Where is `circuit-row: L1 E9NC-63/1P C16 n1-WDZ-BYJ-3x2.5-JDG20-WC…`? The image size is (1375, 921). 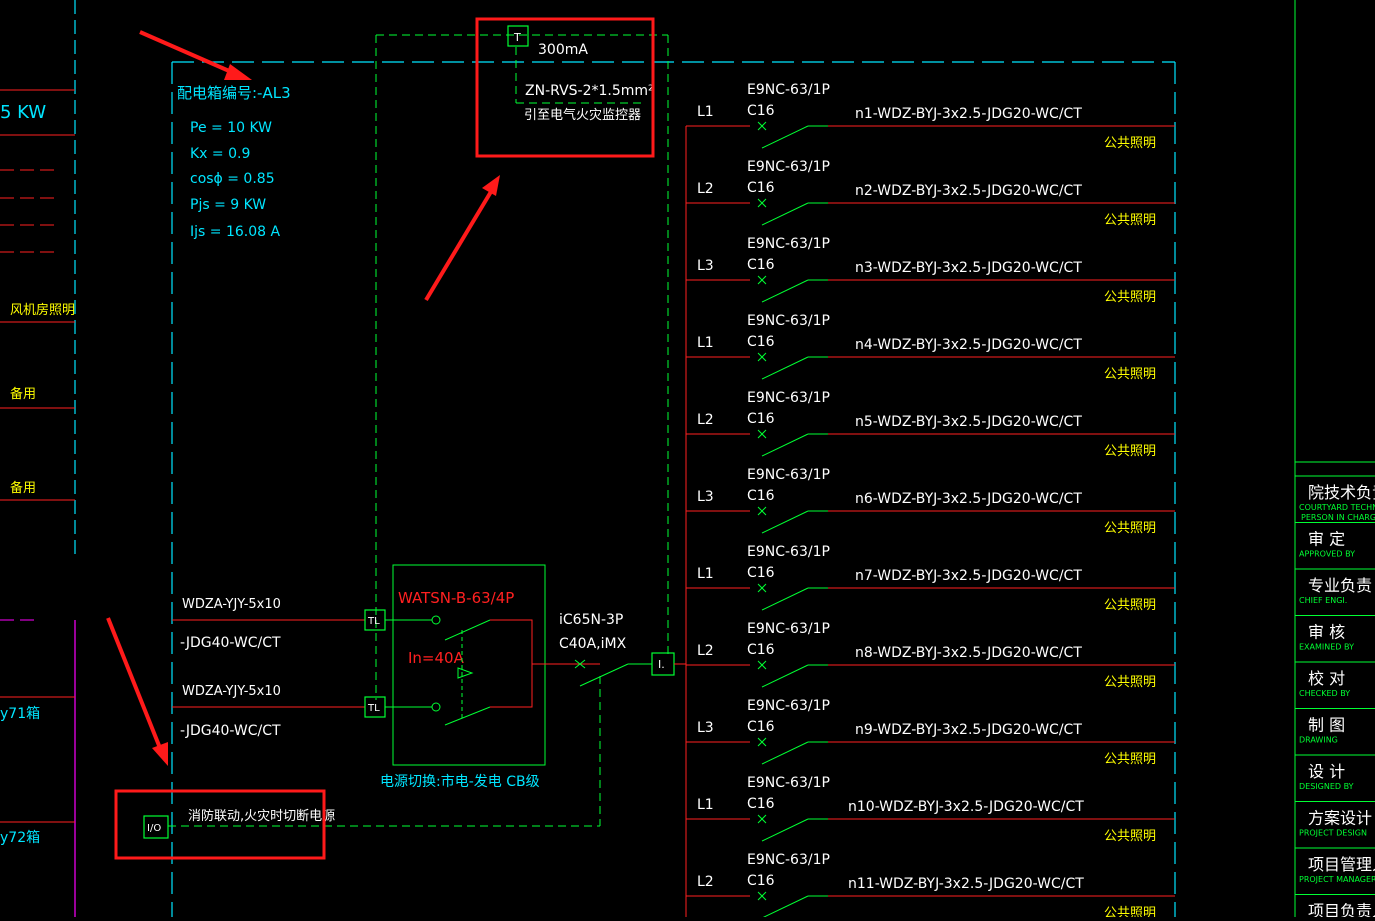
circuit-row: L1 E9NC-63/1P C16 n1-WDZ-BYJ-3x2.5-JDG20-WC… is located at coordinates (930, 116).